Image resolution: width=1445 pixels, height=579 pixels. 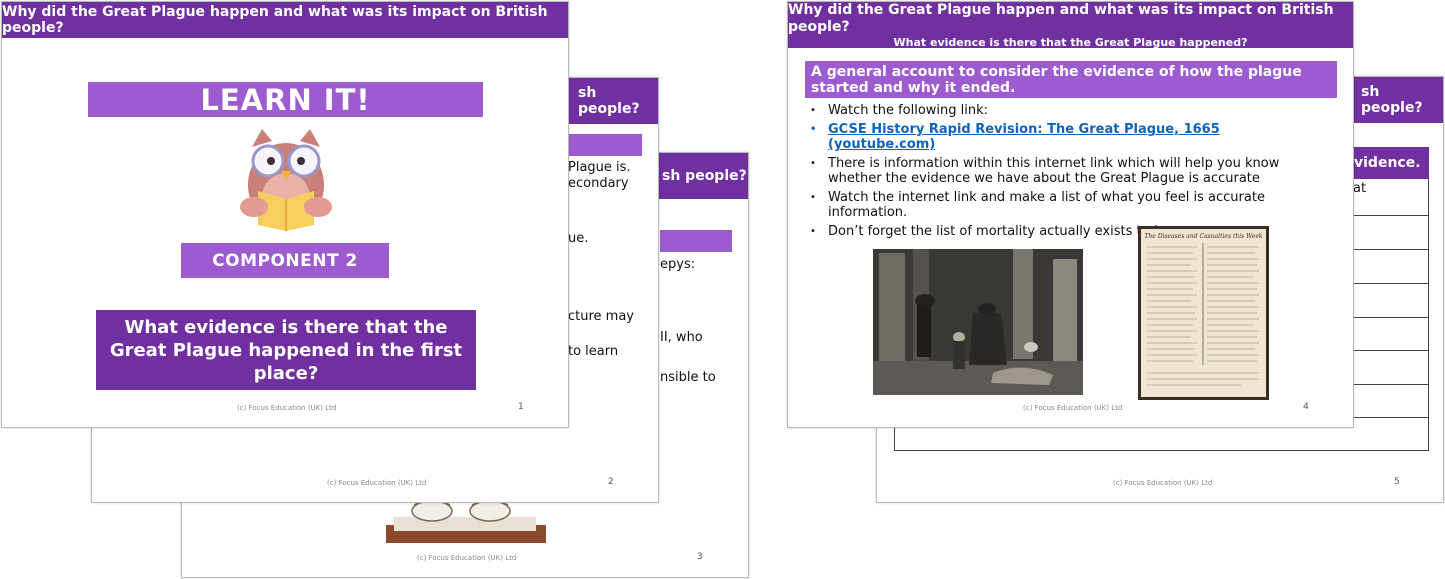 What do you see at coordinates (578, 238) in the screenshot?
I see `slide-2-line-3: ue.` at bounding box center [578, 238].